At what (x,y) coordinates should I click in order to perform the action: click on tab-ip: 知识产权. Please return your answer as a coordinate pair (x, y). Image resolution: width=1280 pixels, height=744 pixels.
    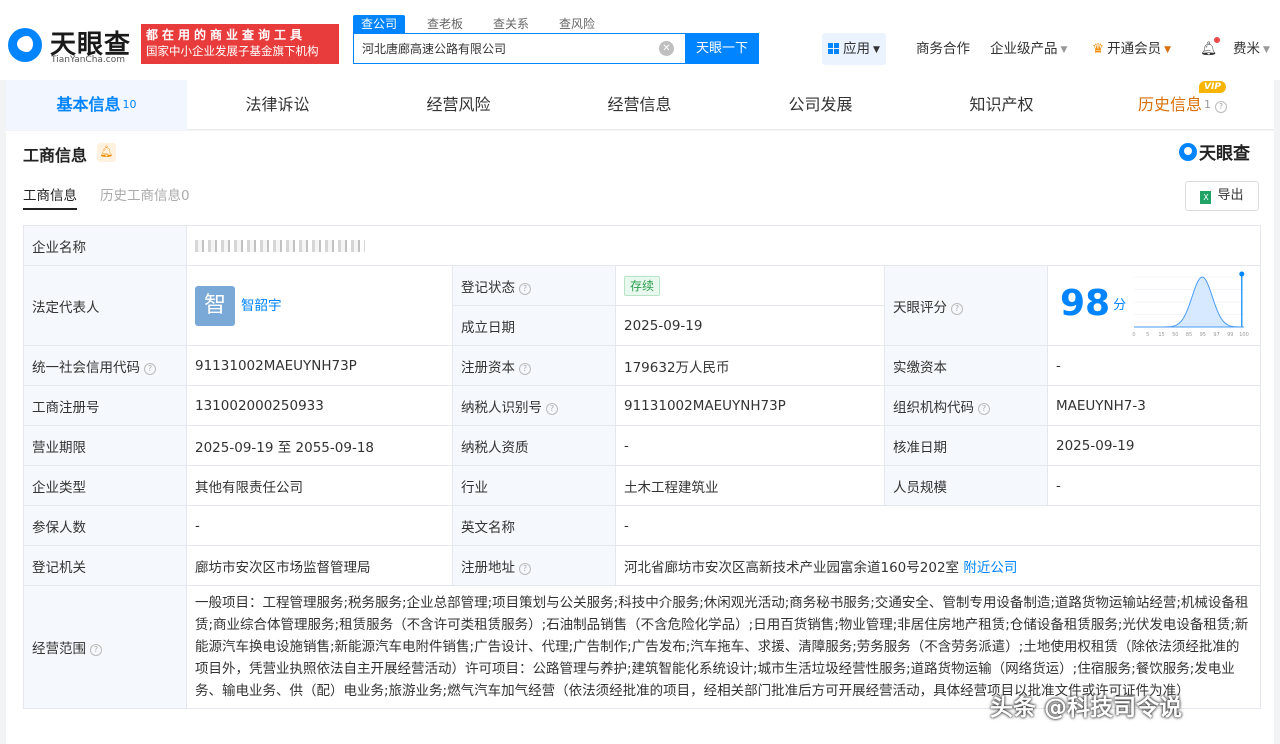
    Looking at the image, I should click on (1001, 105).